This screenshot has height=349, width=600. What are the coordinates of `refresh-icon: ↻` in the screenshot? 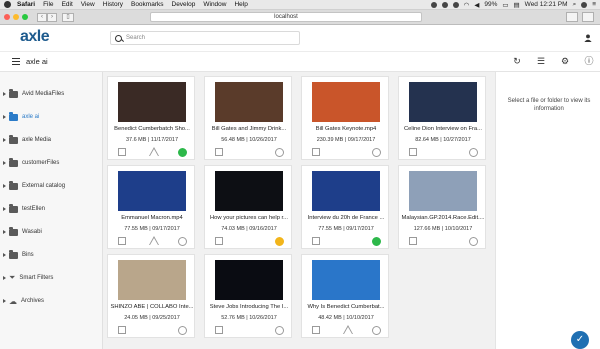 It's located at (517, 61).